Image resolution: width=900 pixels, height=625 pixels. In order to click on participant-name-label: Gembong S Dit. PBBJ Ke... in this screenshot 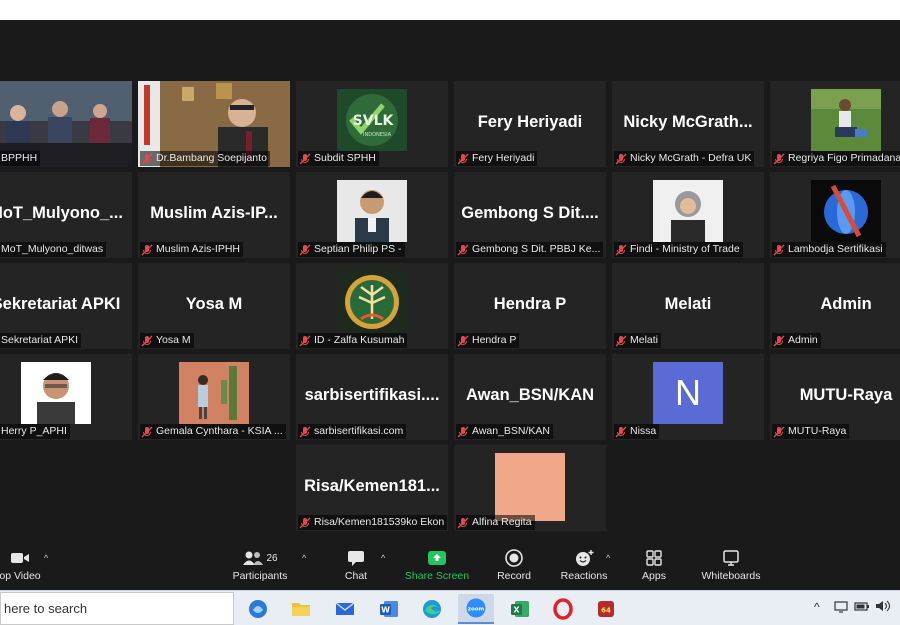, I will do `click(530, 249)`.